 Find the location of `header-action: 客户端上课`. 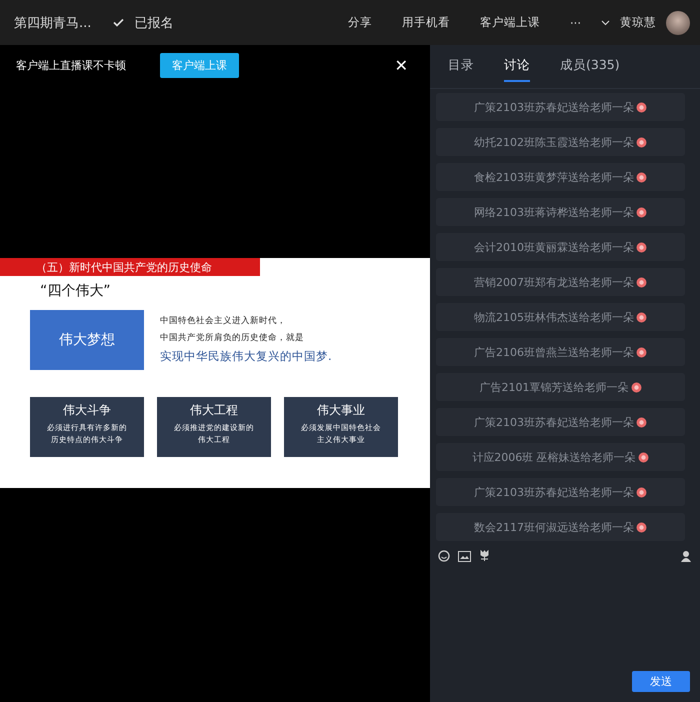

header-action: 客户端上课 is located at coordinates (510, 22).